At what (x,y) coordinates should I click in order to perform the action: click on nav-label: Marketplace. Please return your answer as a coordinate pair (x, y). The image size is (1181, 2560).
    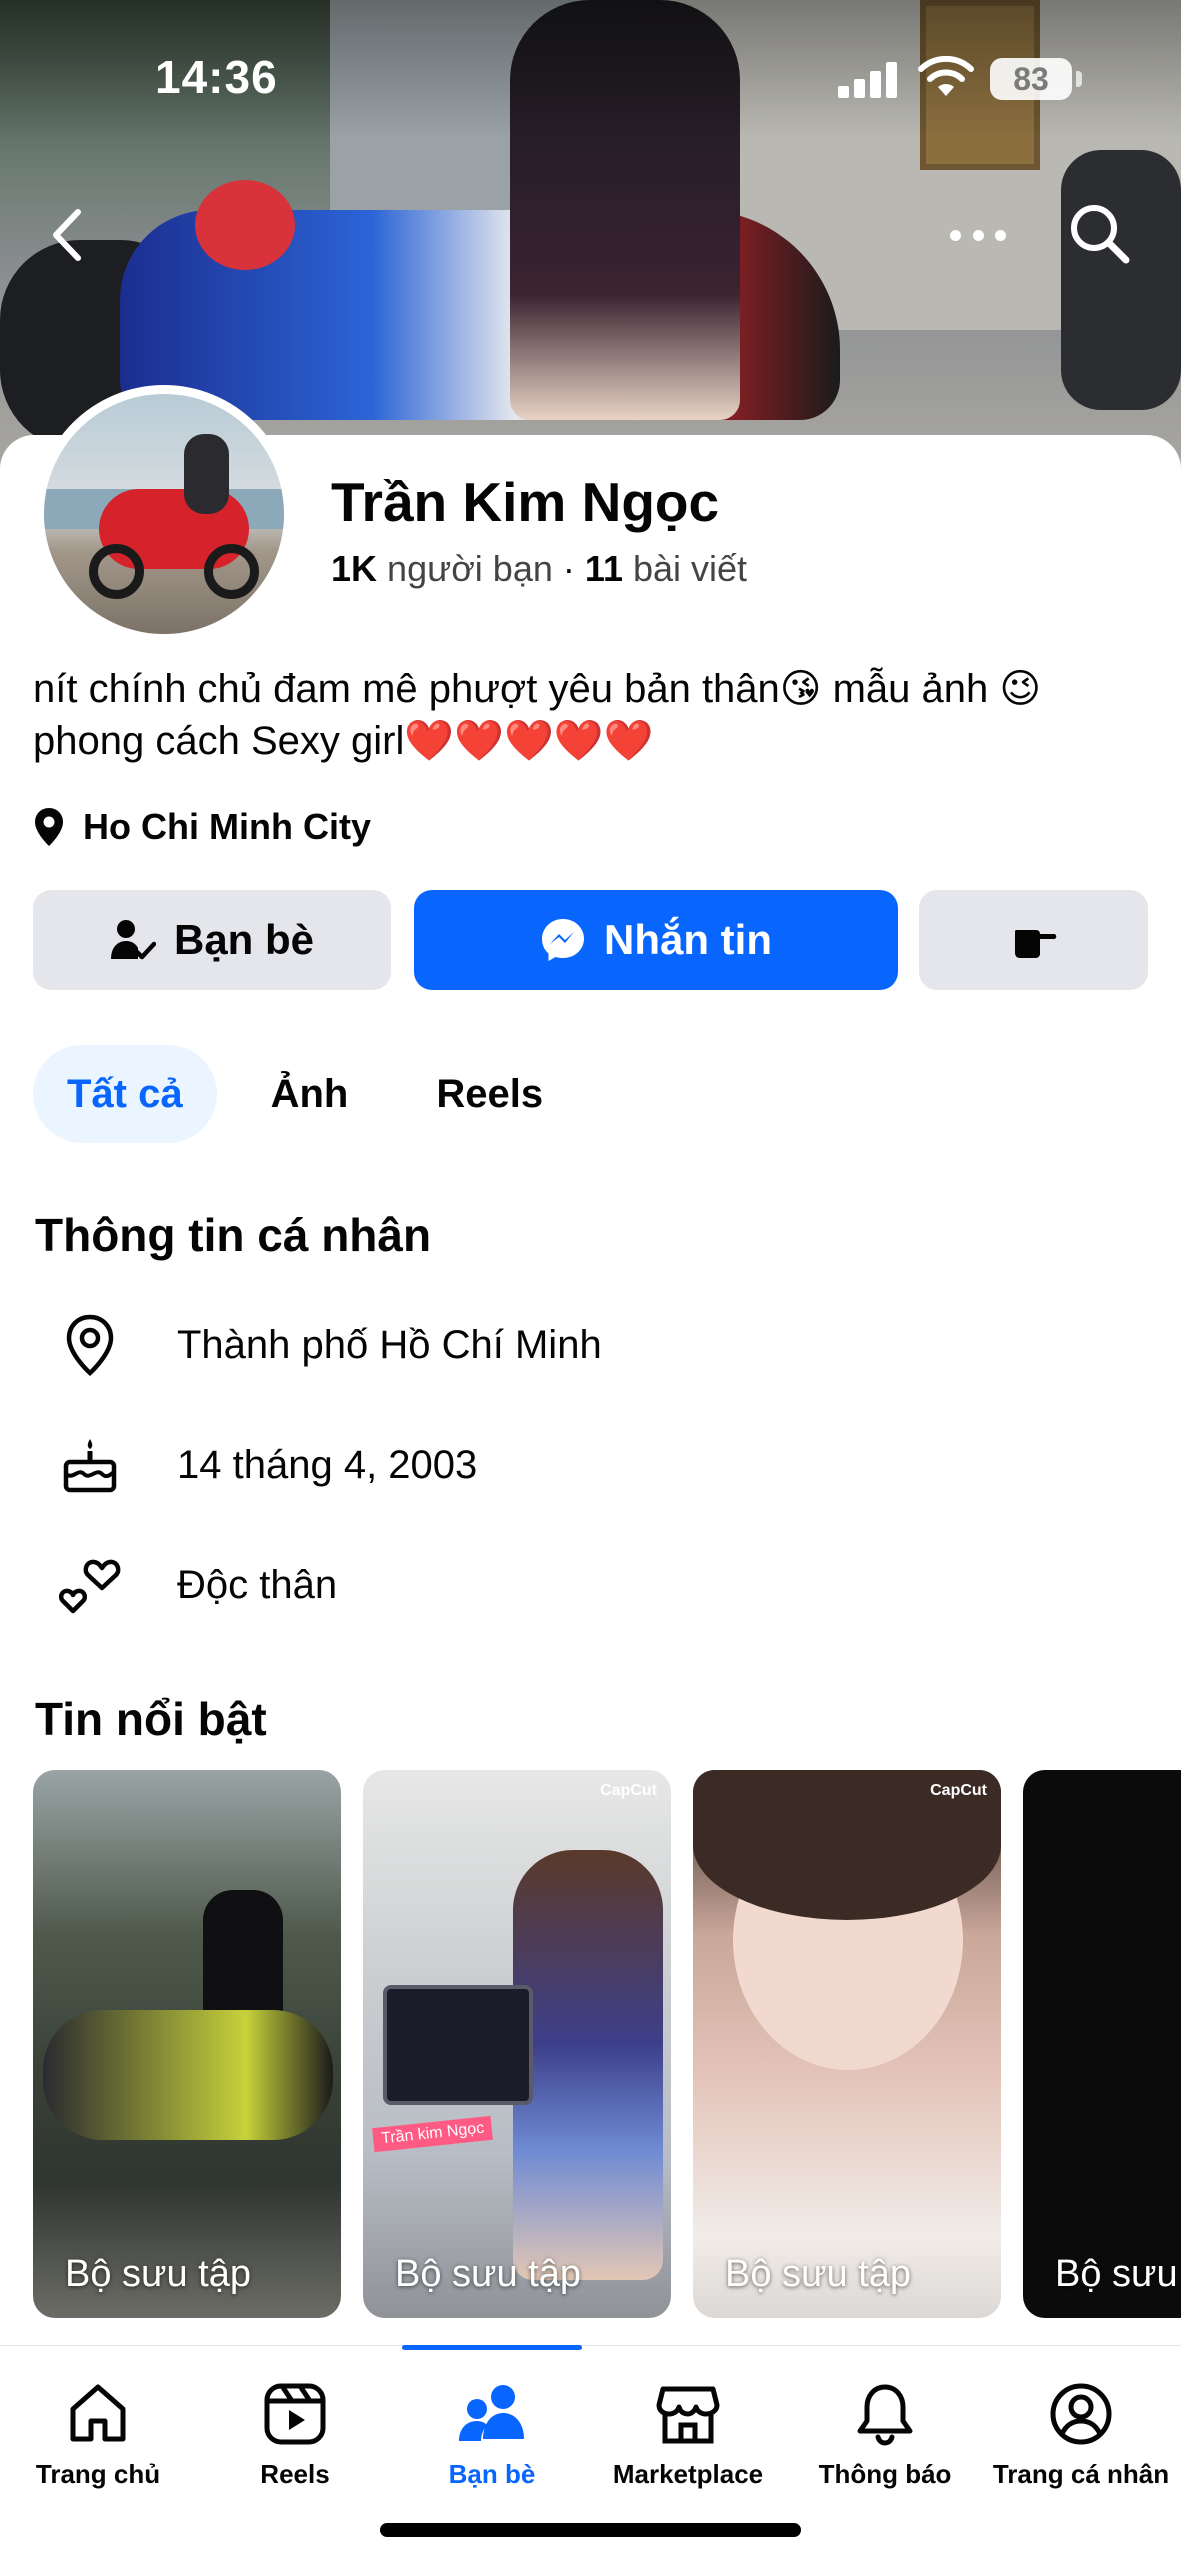
    Looking at the image, I should click on (688, 2474).